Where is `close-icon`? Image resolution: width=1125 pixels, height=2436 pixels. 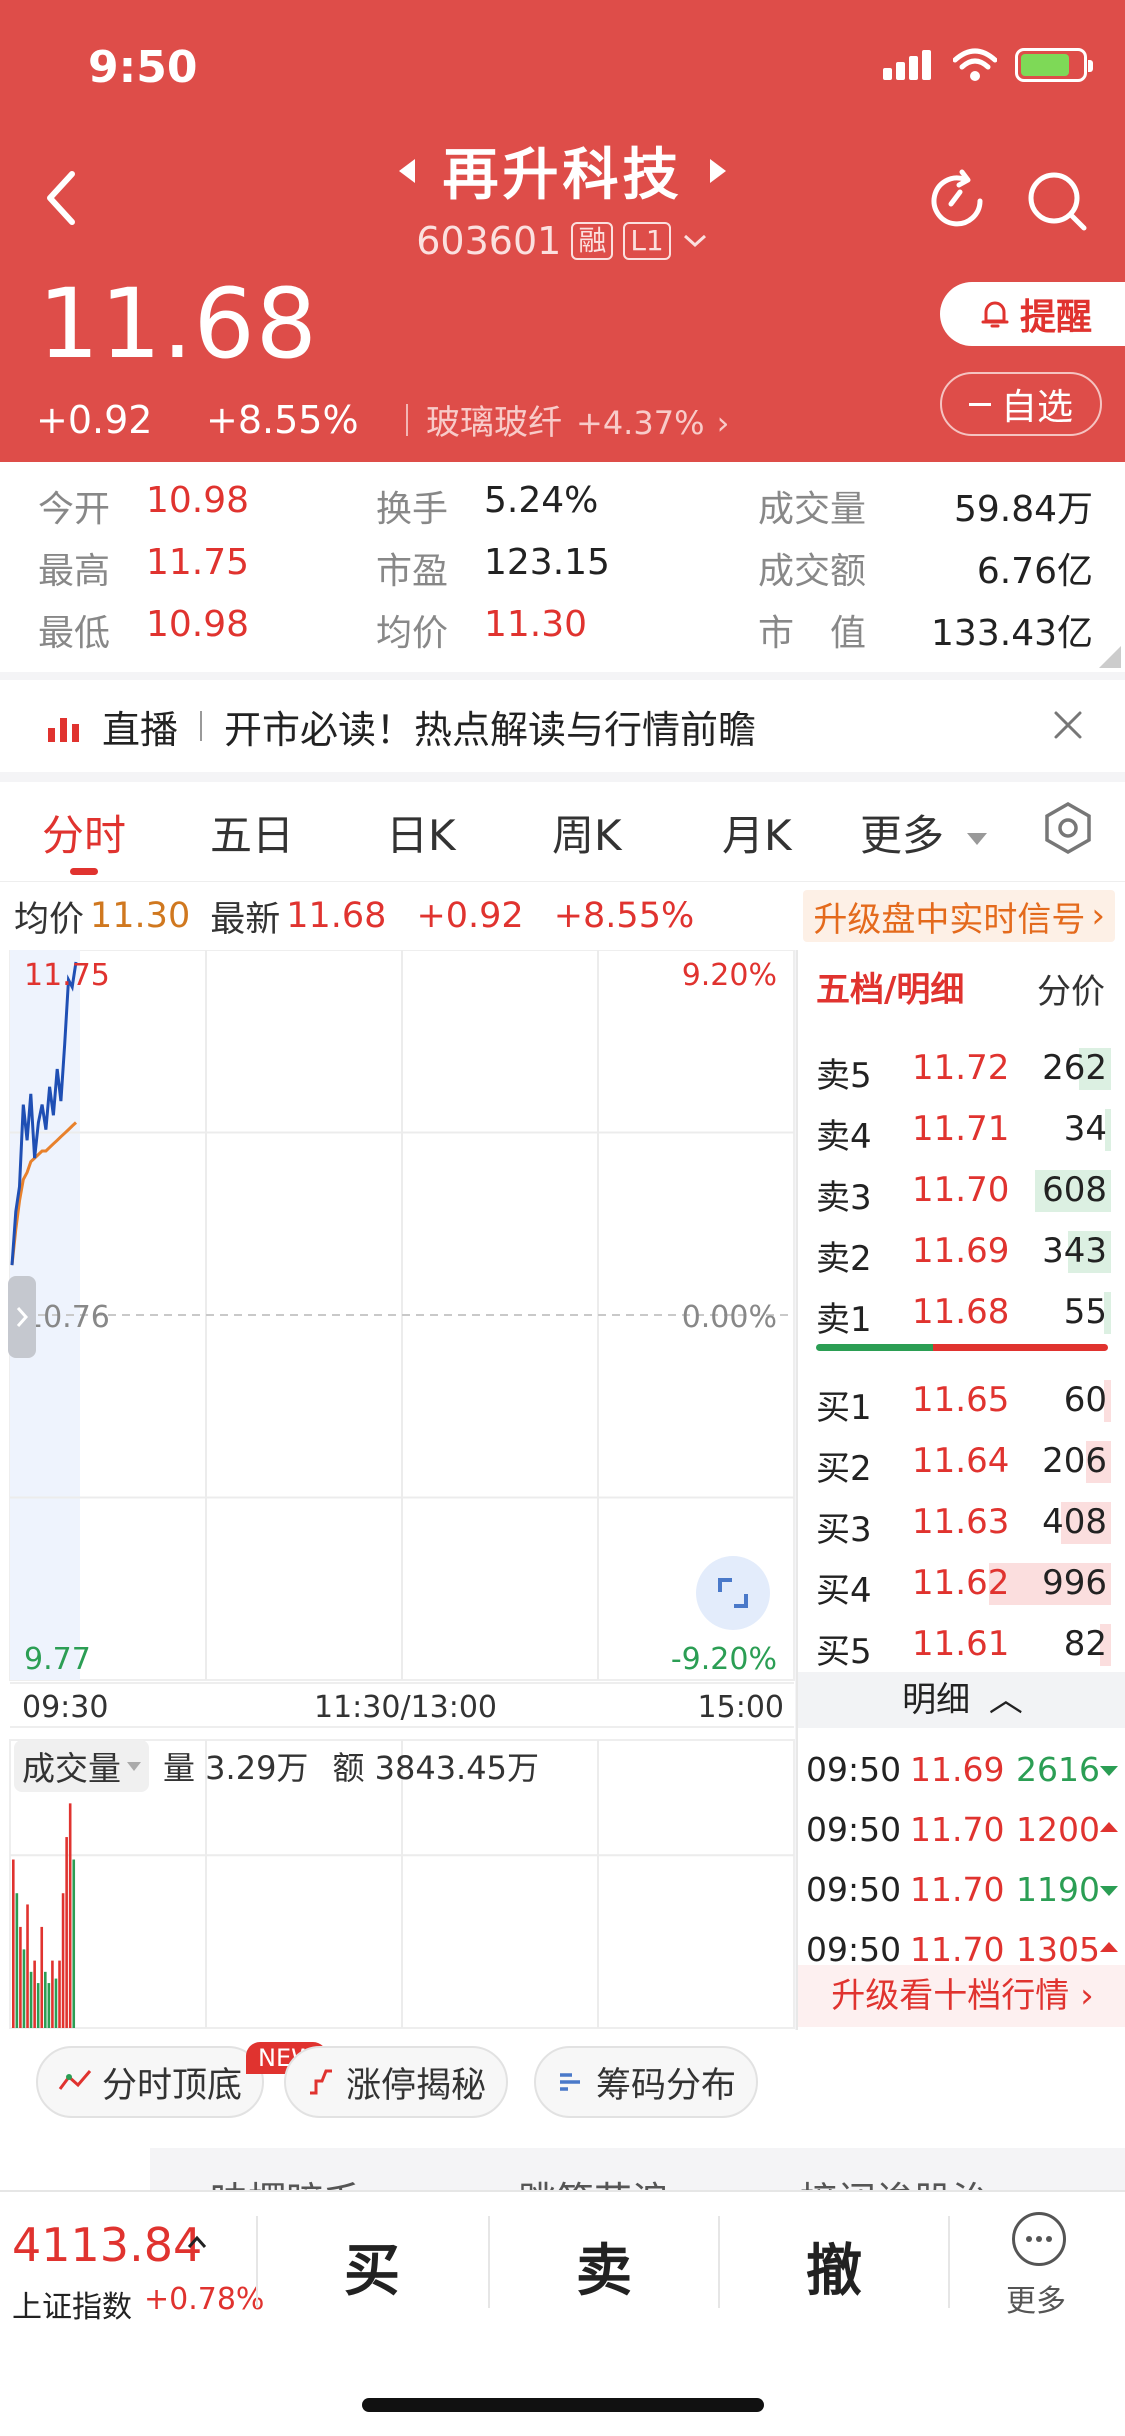
close-icon is located at coordinates (1068, 725).